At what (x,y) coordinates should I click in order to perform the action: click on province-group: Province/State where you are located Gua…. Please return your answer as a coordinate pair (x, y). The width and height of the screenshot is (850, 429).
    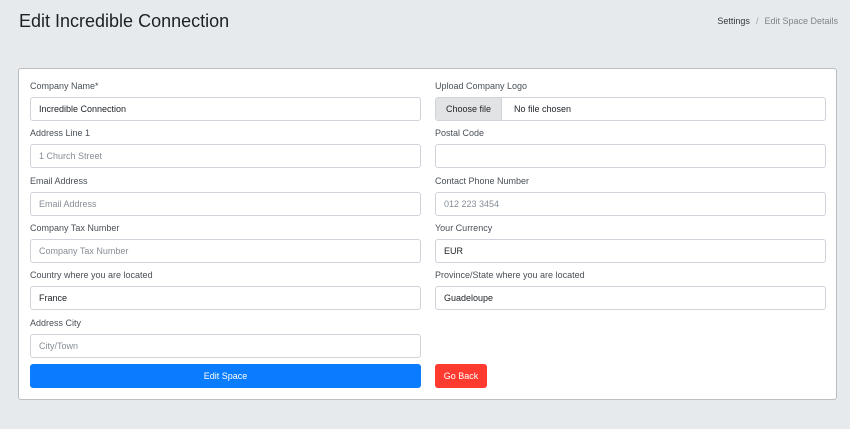
    Looking at the image, I should click on (630, 290).